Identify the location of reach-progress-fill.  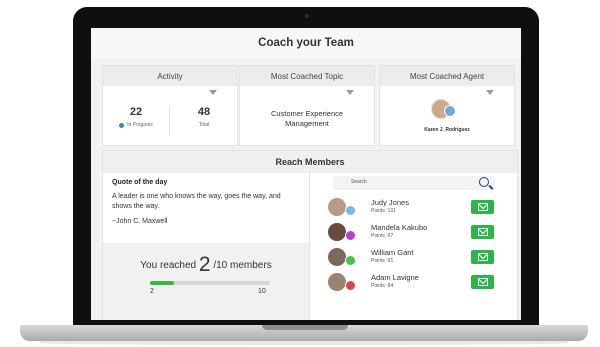
(162, 283).